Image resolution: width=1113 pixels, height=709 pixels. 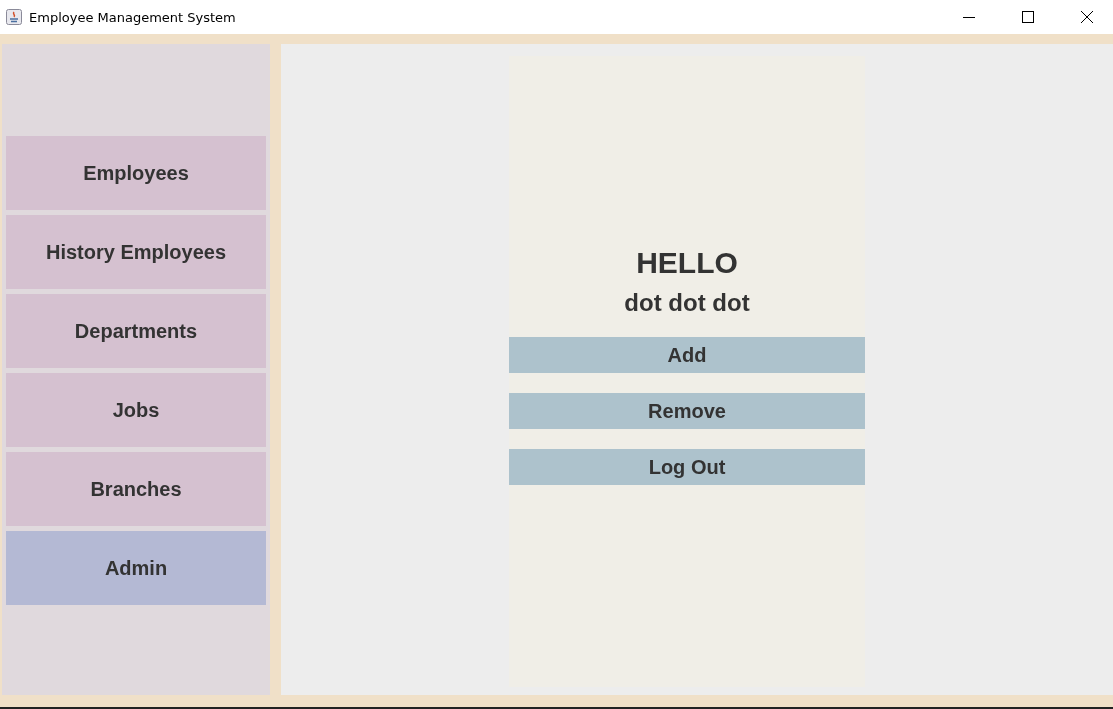 I want to click on sidebar-item: History Employees, so click(x=136, y=252).